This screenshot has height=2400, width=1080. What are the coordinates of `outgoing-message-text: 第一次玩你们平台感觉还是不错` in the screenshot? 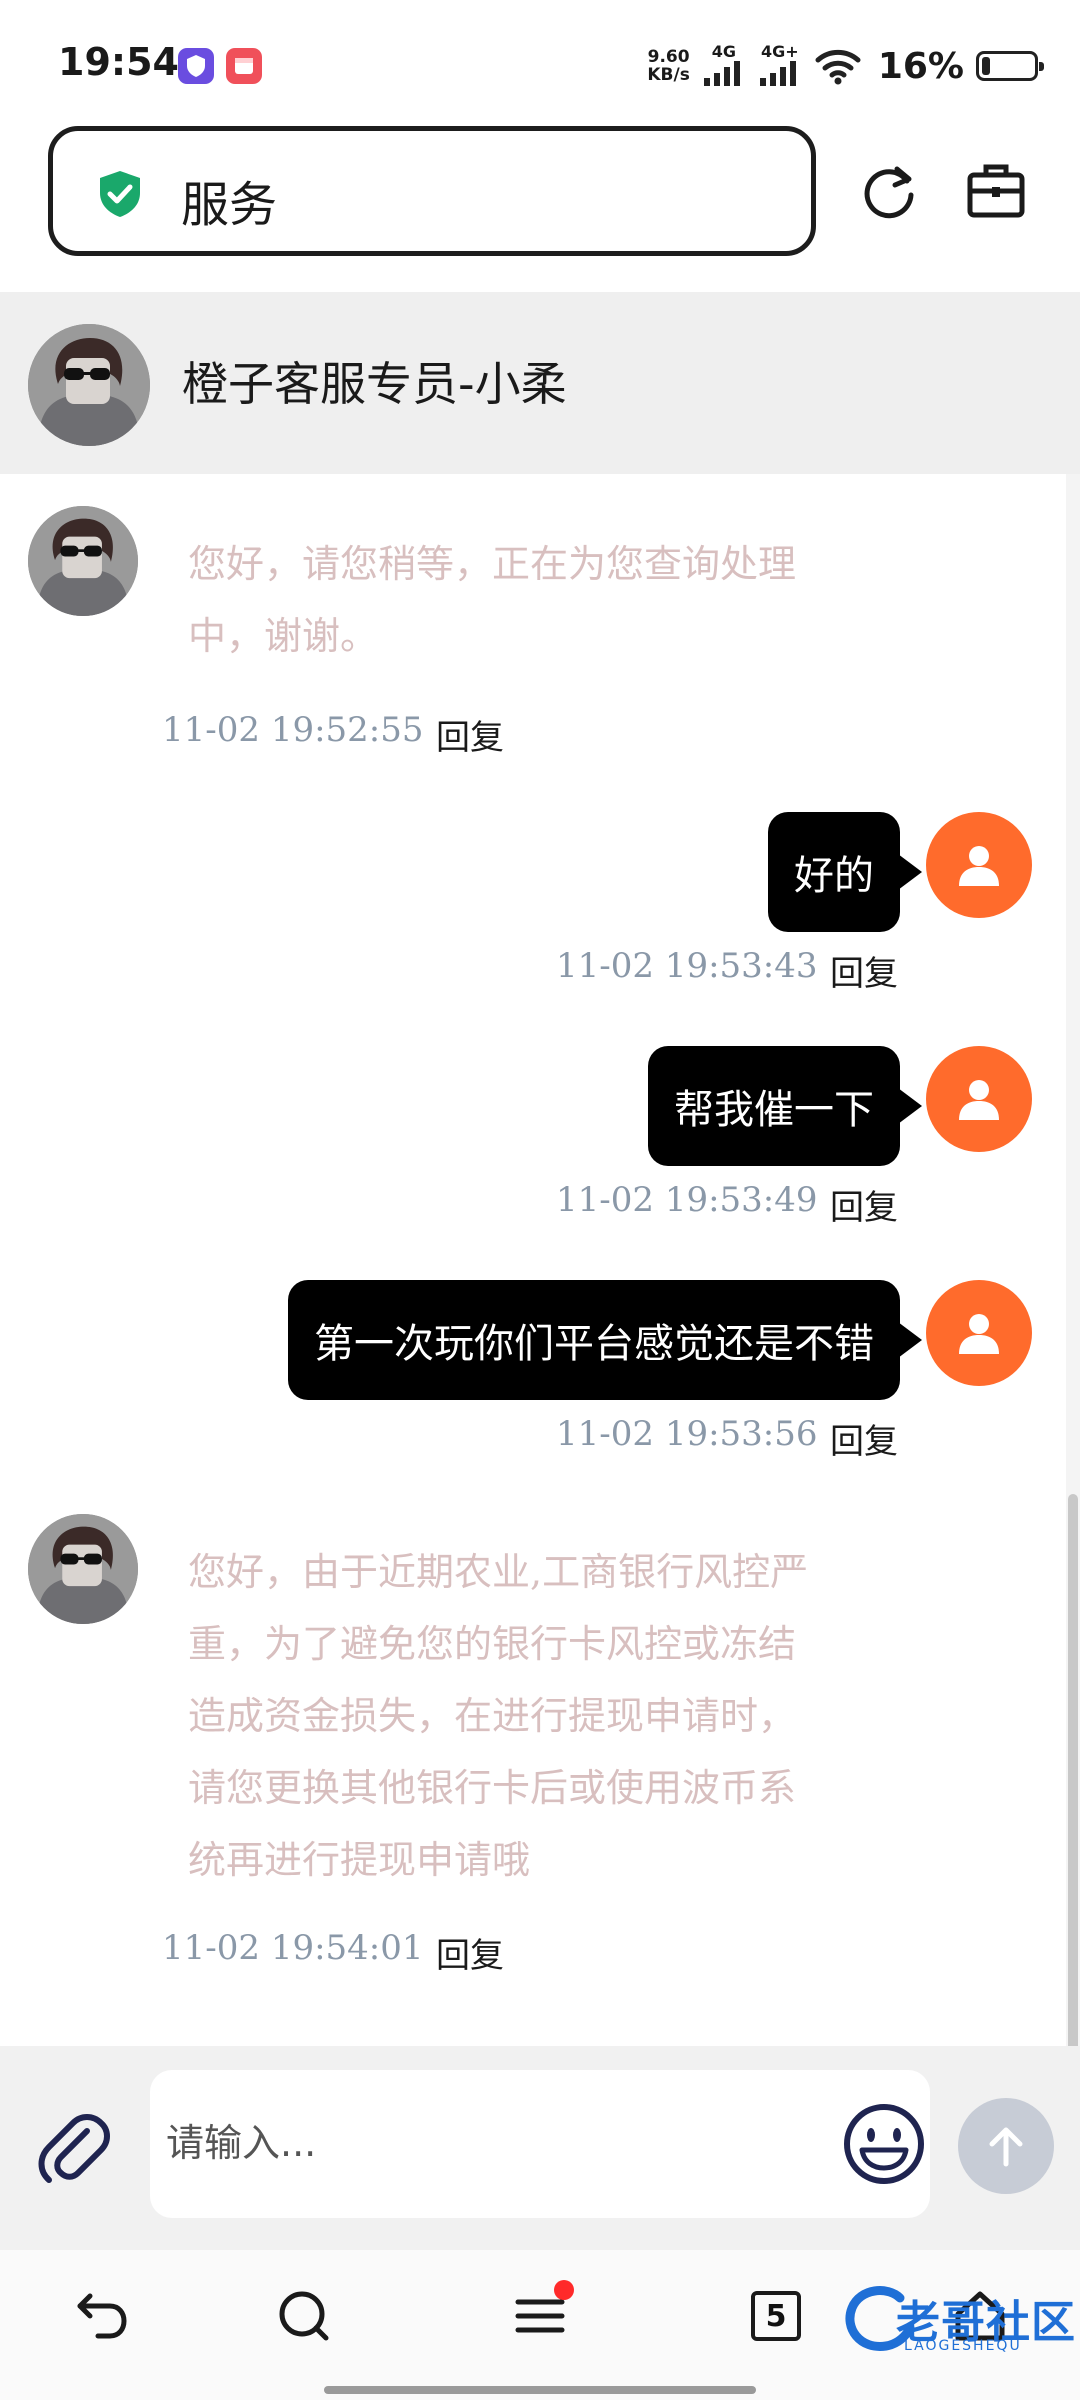 It's located at (594, 1344).